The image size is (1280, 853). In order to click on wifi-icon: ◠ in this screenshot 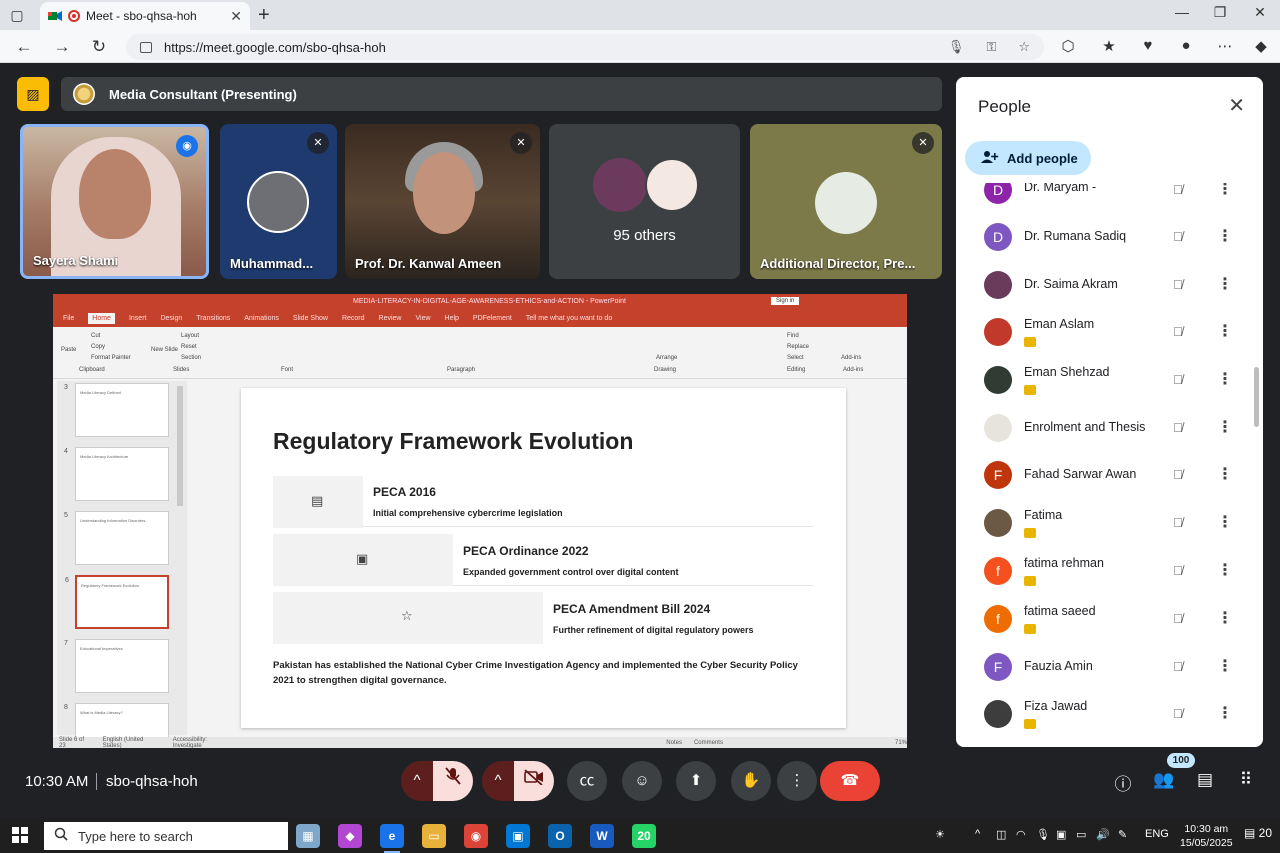, I will do `click(1021, 834)`.